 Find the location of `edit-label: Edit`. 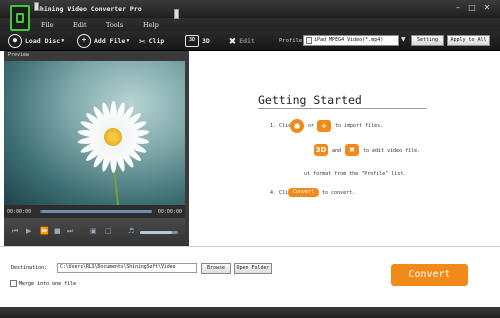

edit-label: Edit is located at coordinates (247, 41).